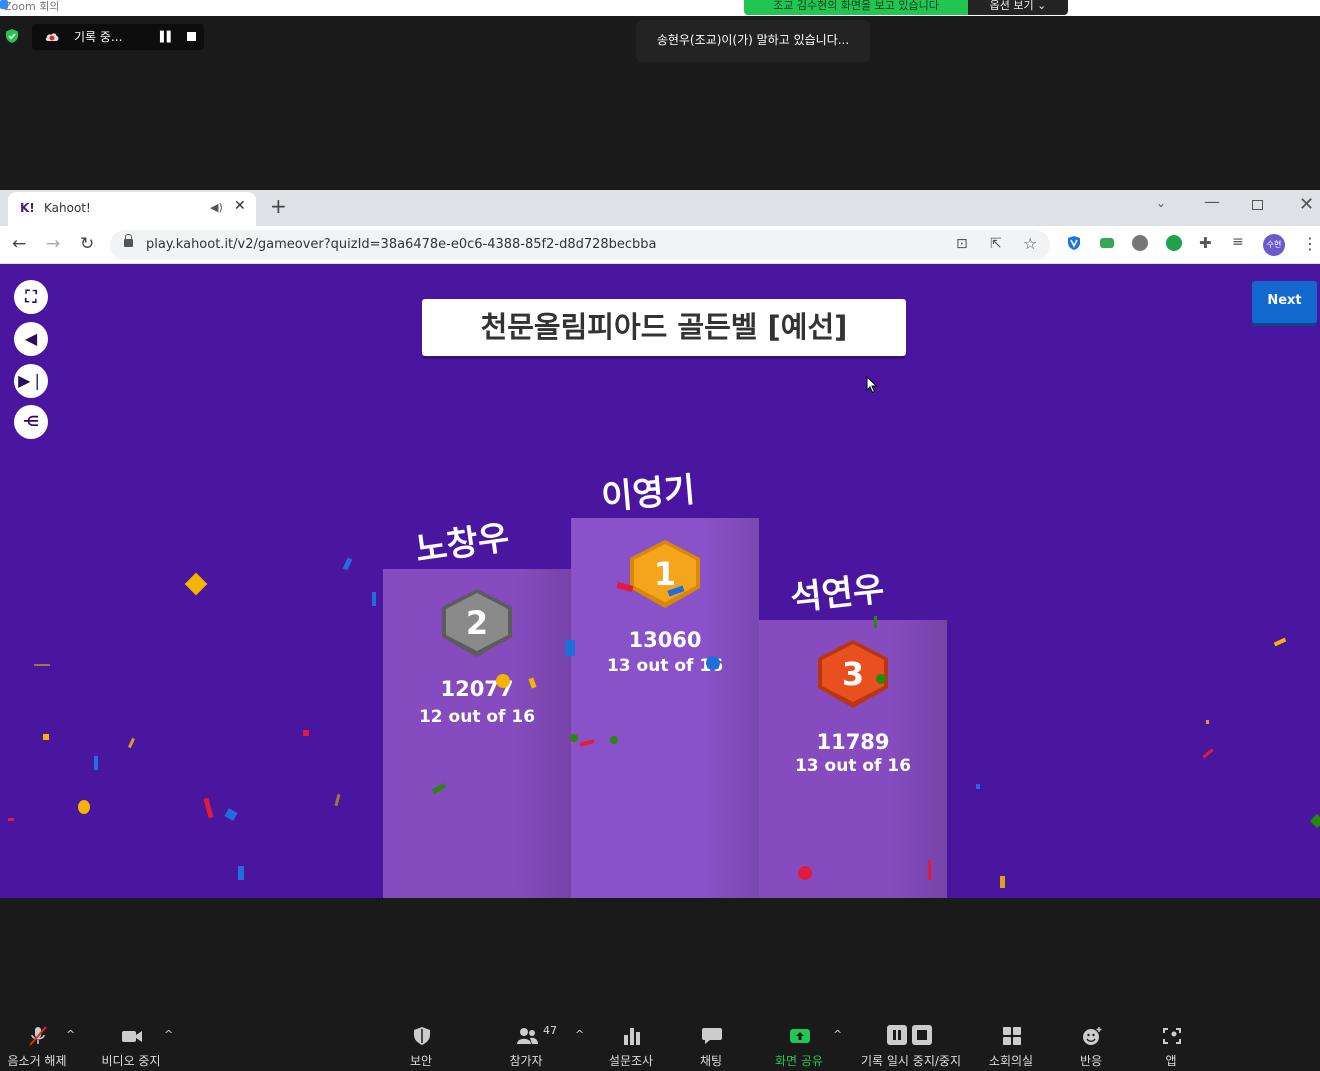  I want to click on extension-green-icon, so click(1107, 243).